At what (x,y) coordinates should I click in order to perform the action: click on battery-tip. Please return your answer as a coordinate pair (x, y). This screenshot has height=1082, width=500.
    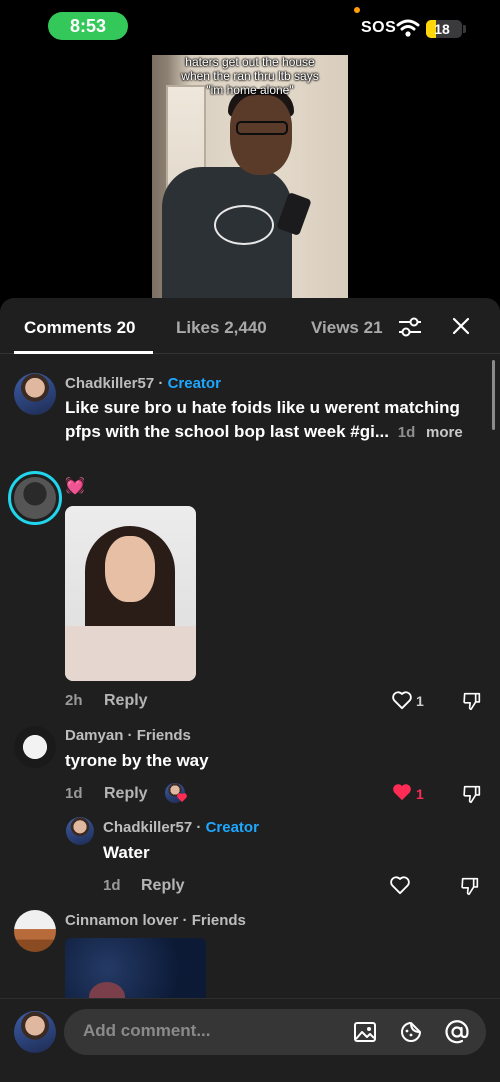
    Looking at the image, I should click on (464, 29).